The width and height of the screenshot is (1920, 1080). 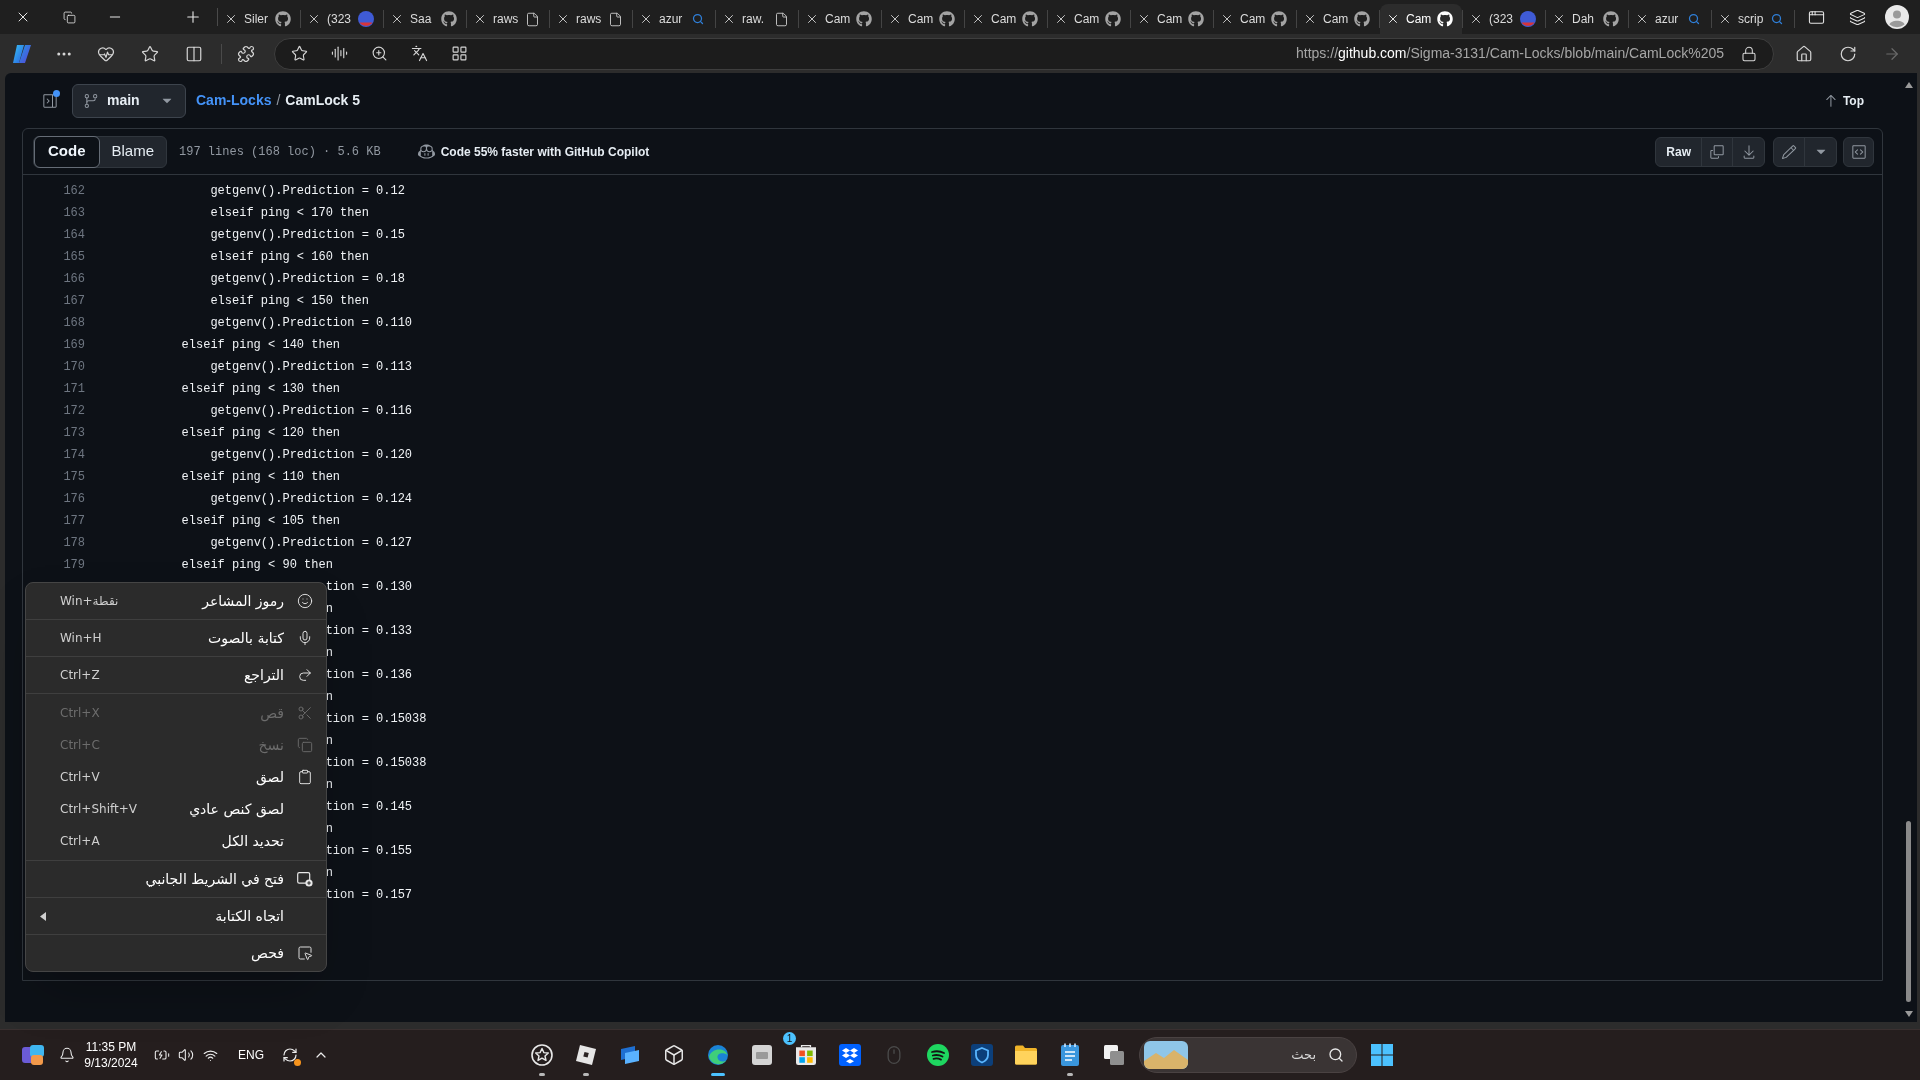 I want to click on language-indicator: ENG, so click(x=251, y=1055).